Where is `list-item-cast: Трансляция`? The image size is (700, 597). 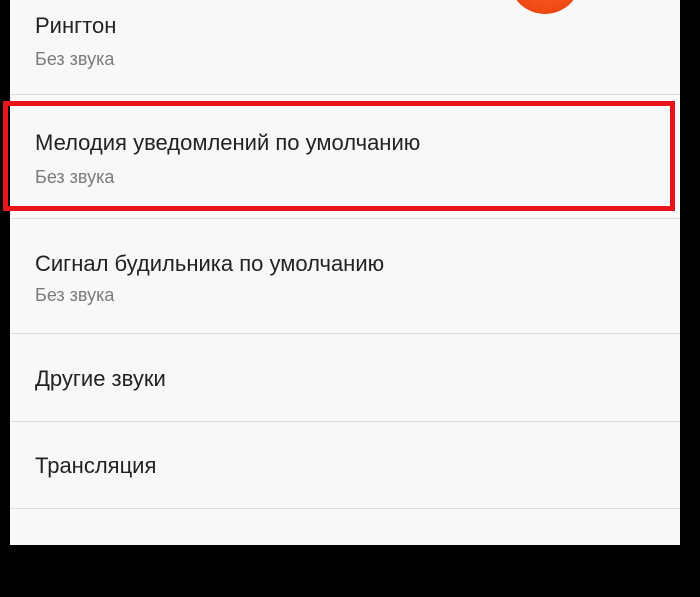
list-item-cast: Трансляция is located at coordinates (345, 465).